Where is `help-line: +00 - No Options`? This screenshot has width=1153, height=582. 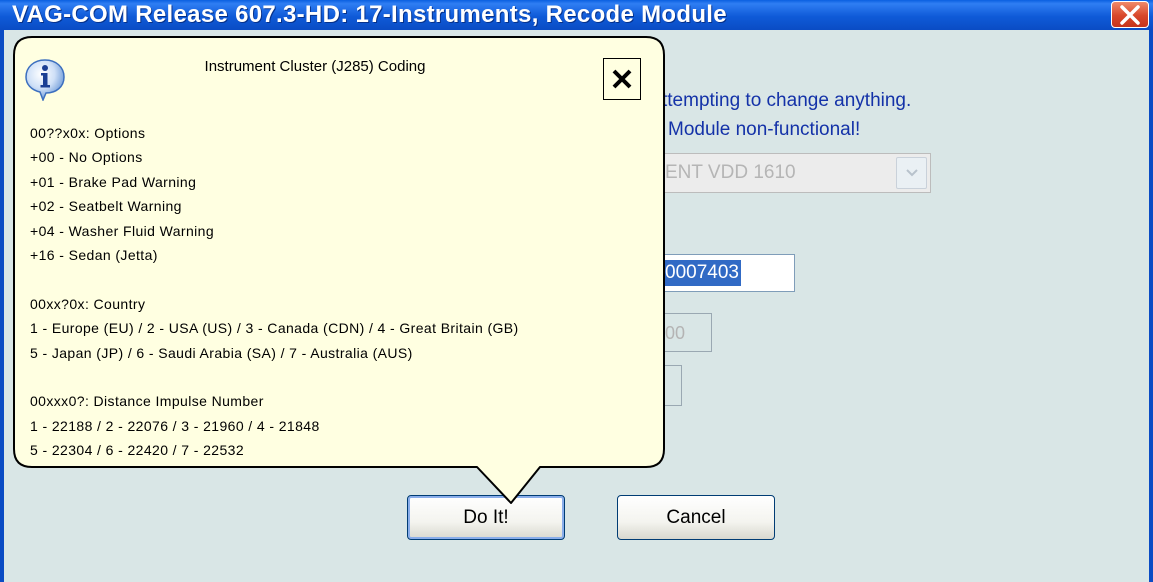
help-line: +00 - No Options is located at coordinates (86, 157).